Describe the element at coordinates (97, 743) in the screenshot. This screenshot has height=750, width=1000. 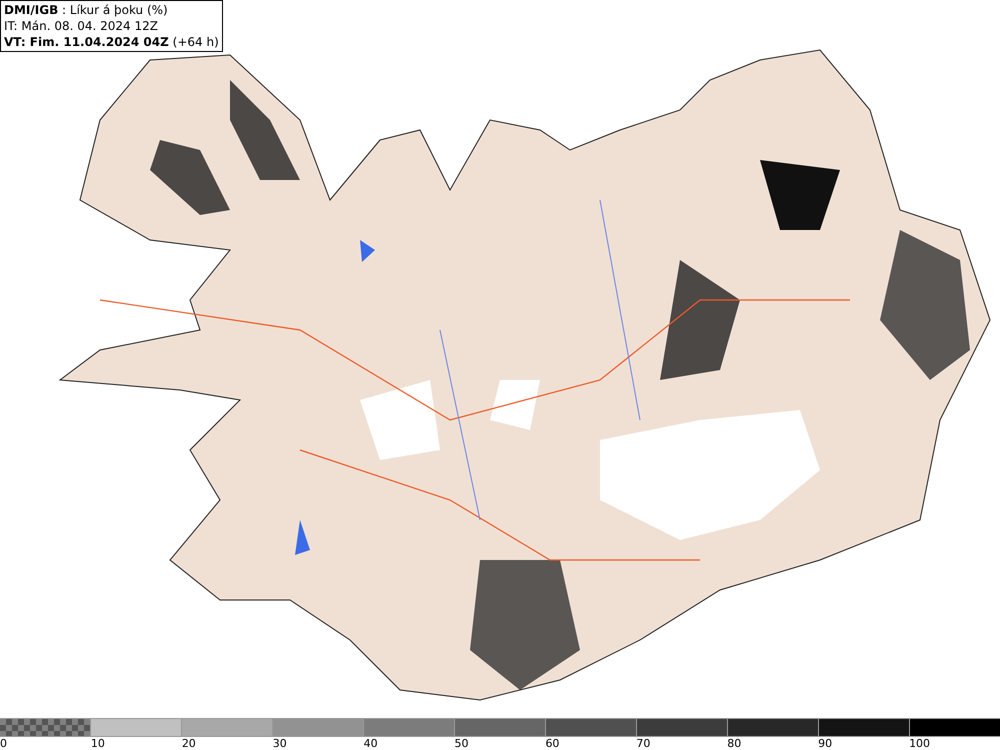
I see `colorbar-tick-label: 10` at that location.